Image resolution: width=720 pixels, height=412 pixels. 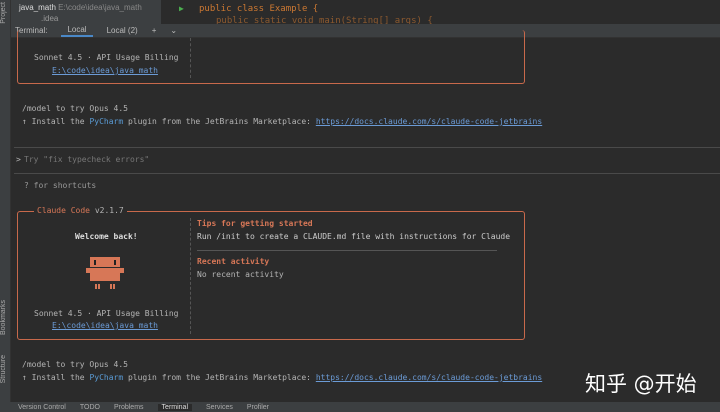 I want to click on sidebar-project: Project, so click(x=5, y=13).